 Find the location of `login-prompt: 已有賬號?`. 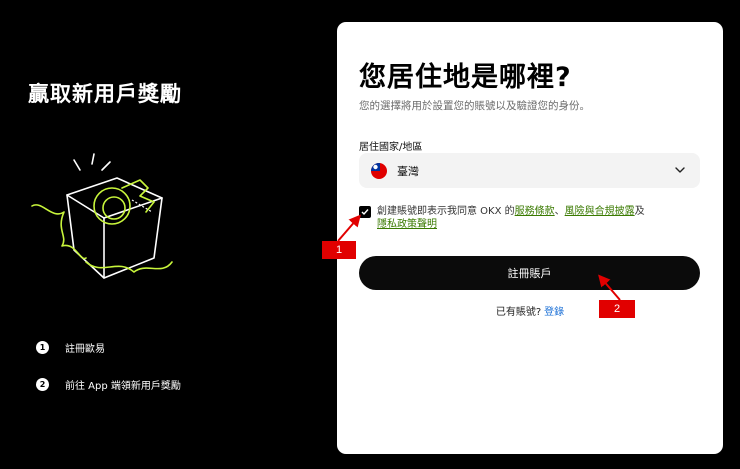

login-prompt: 已有賬號? is located at coordinates (518, 312).